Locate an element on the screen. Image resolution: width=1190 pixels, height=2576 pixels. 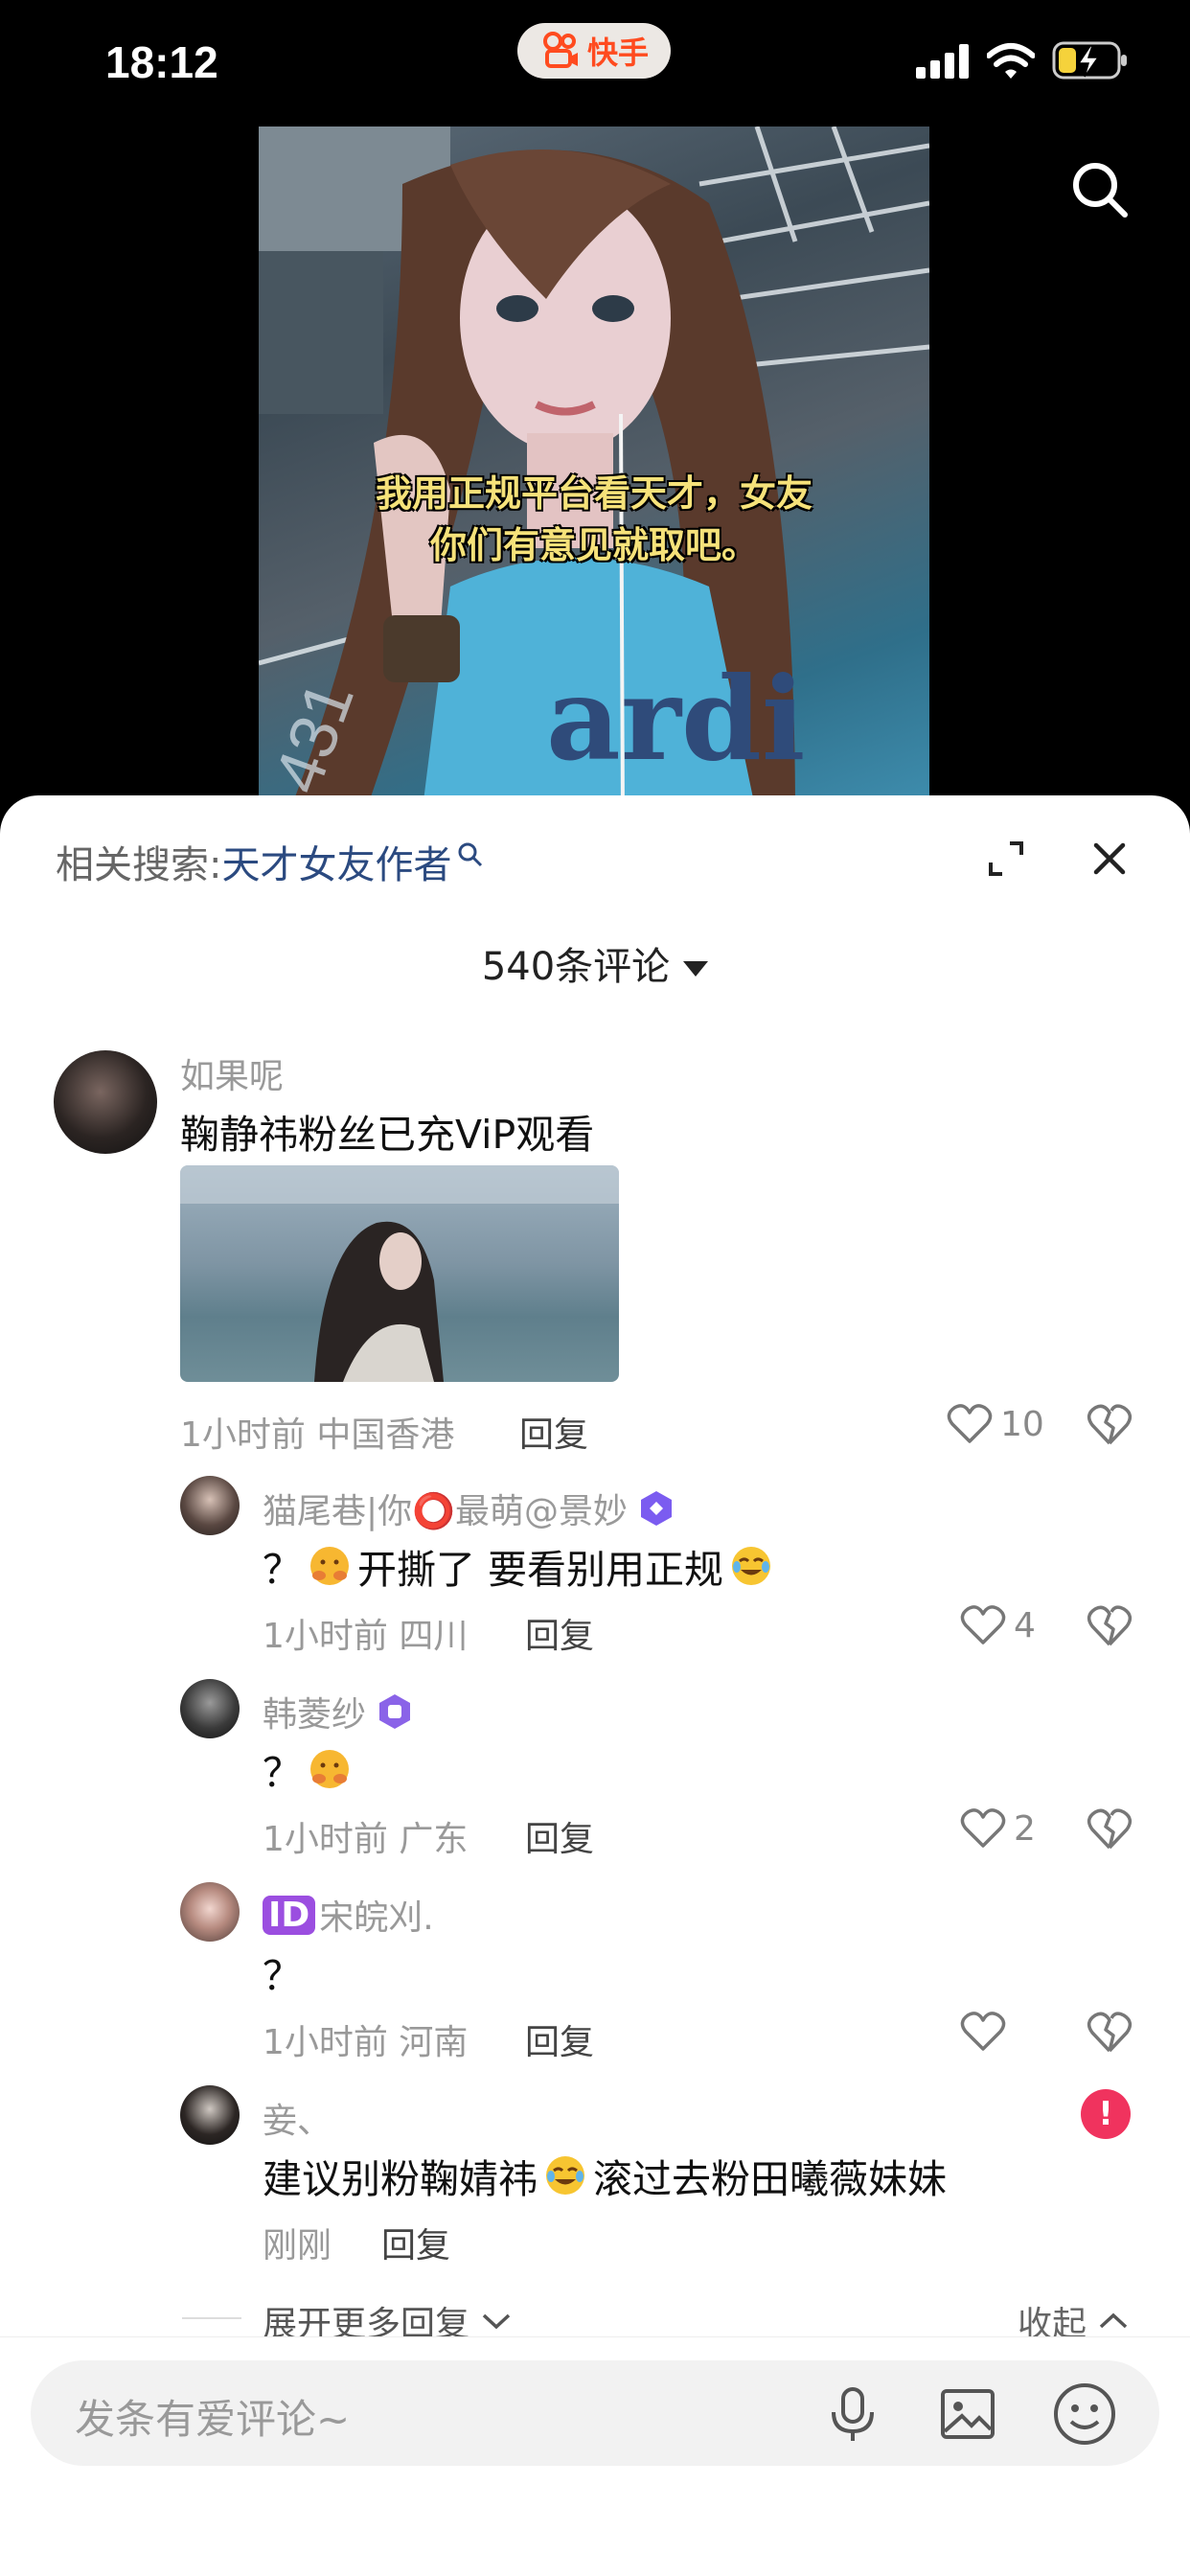
reply-username: 妾、 is located at coordinates (297, 2118).